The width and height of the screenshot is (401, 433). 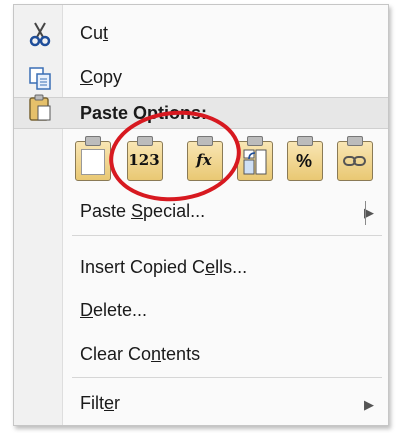 I want to click on cut-menu-item: Cut, so click(x=201, y=34).